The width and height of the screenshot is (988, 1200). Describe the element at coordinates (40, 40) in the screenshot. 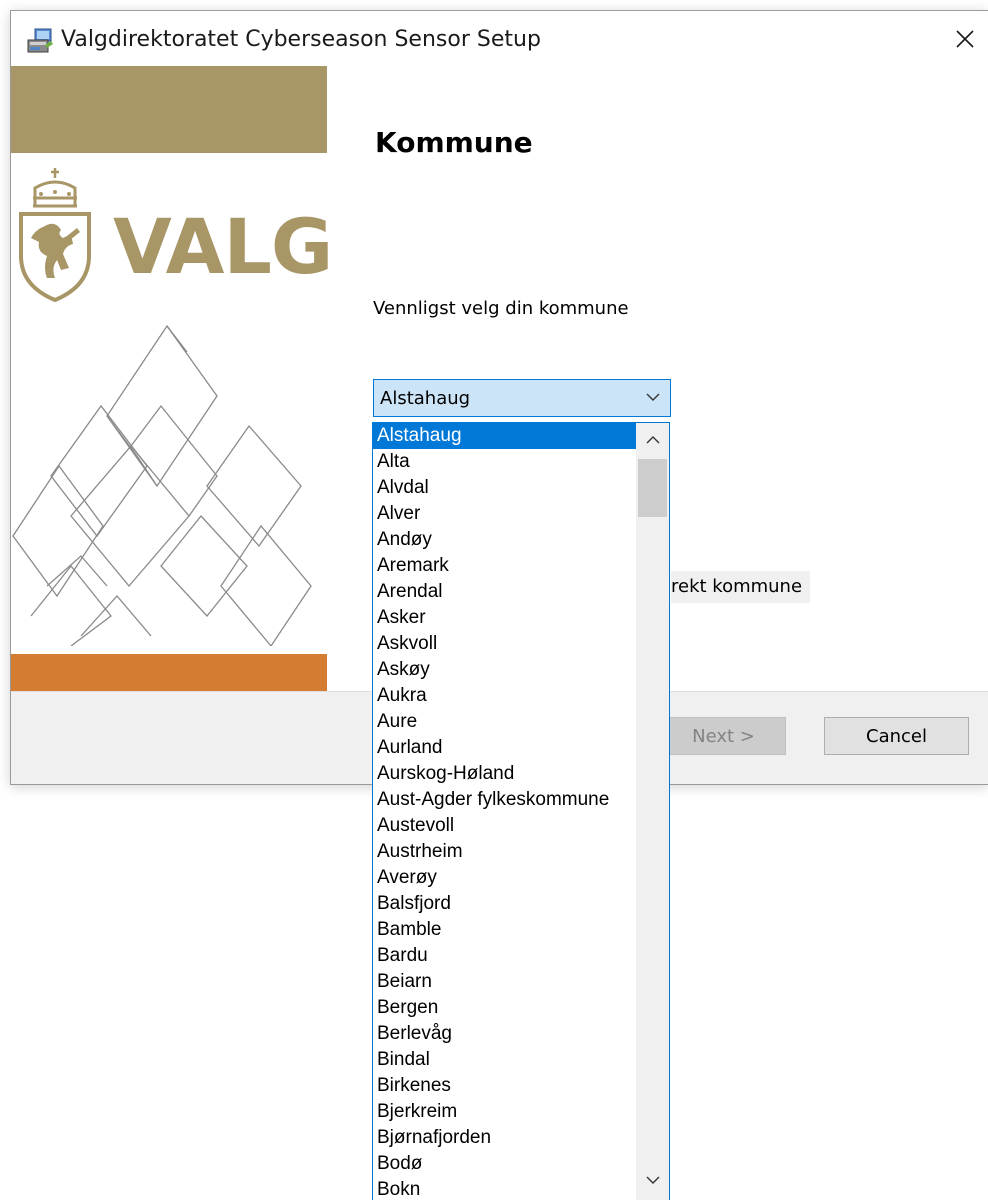

I see `installer-icon` at that location.